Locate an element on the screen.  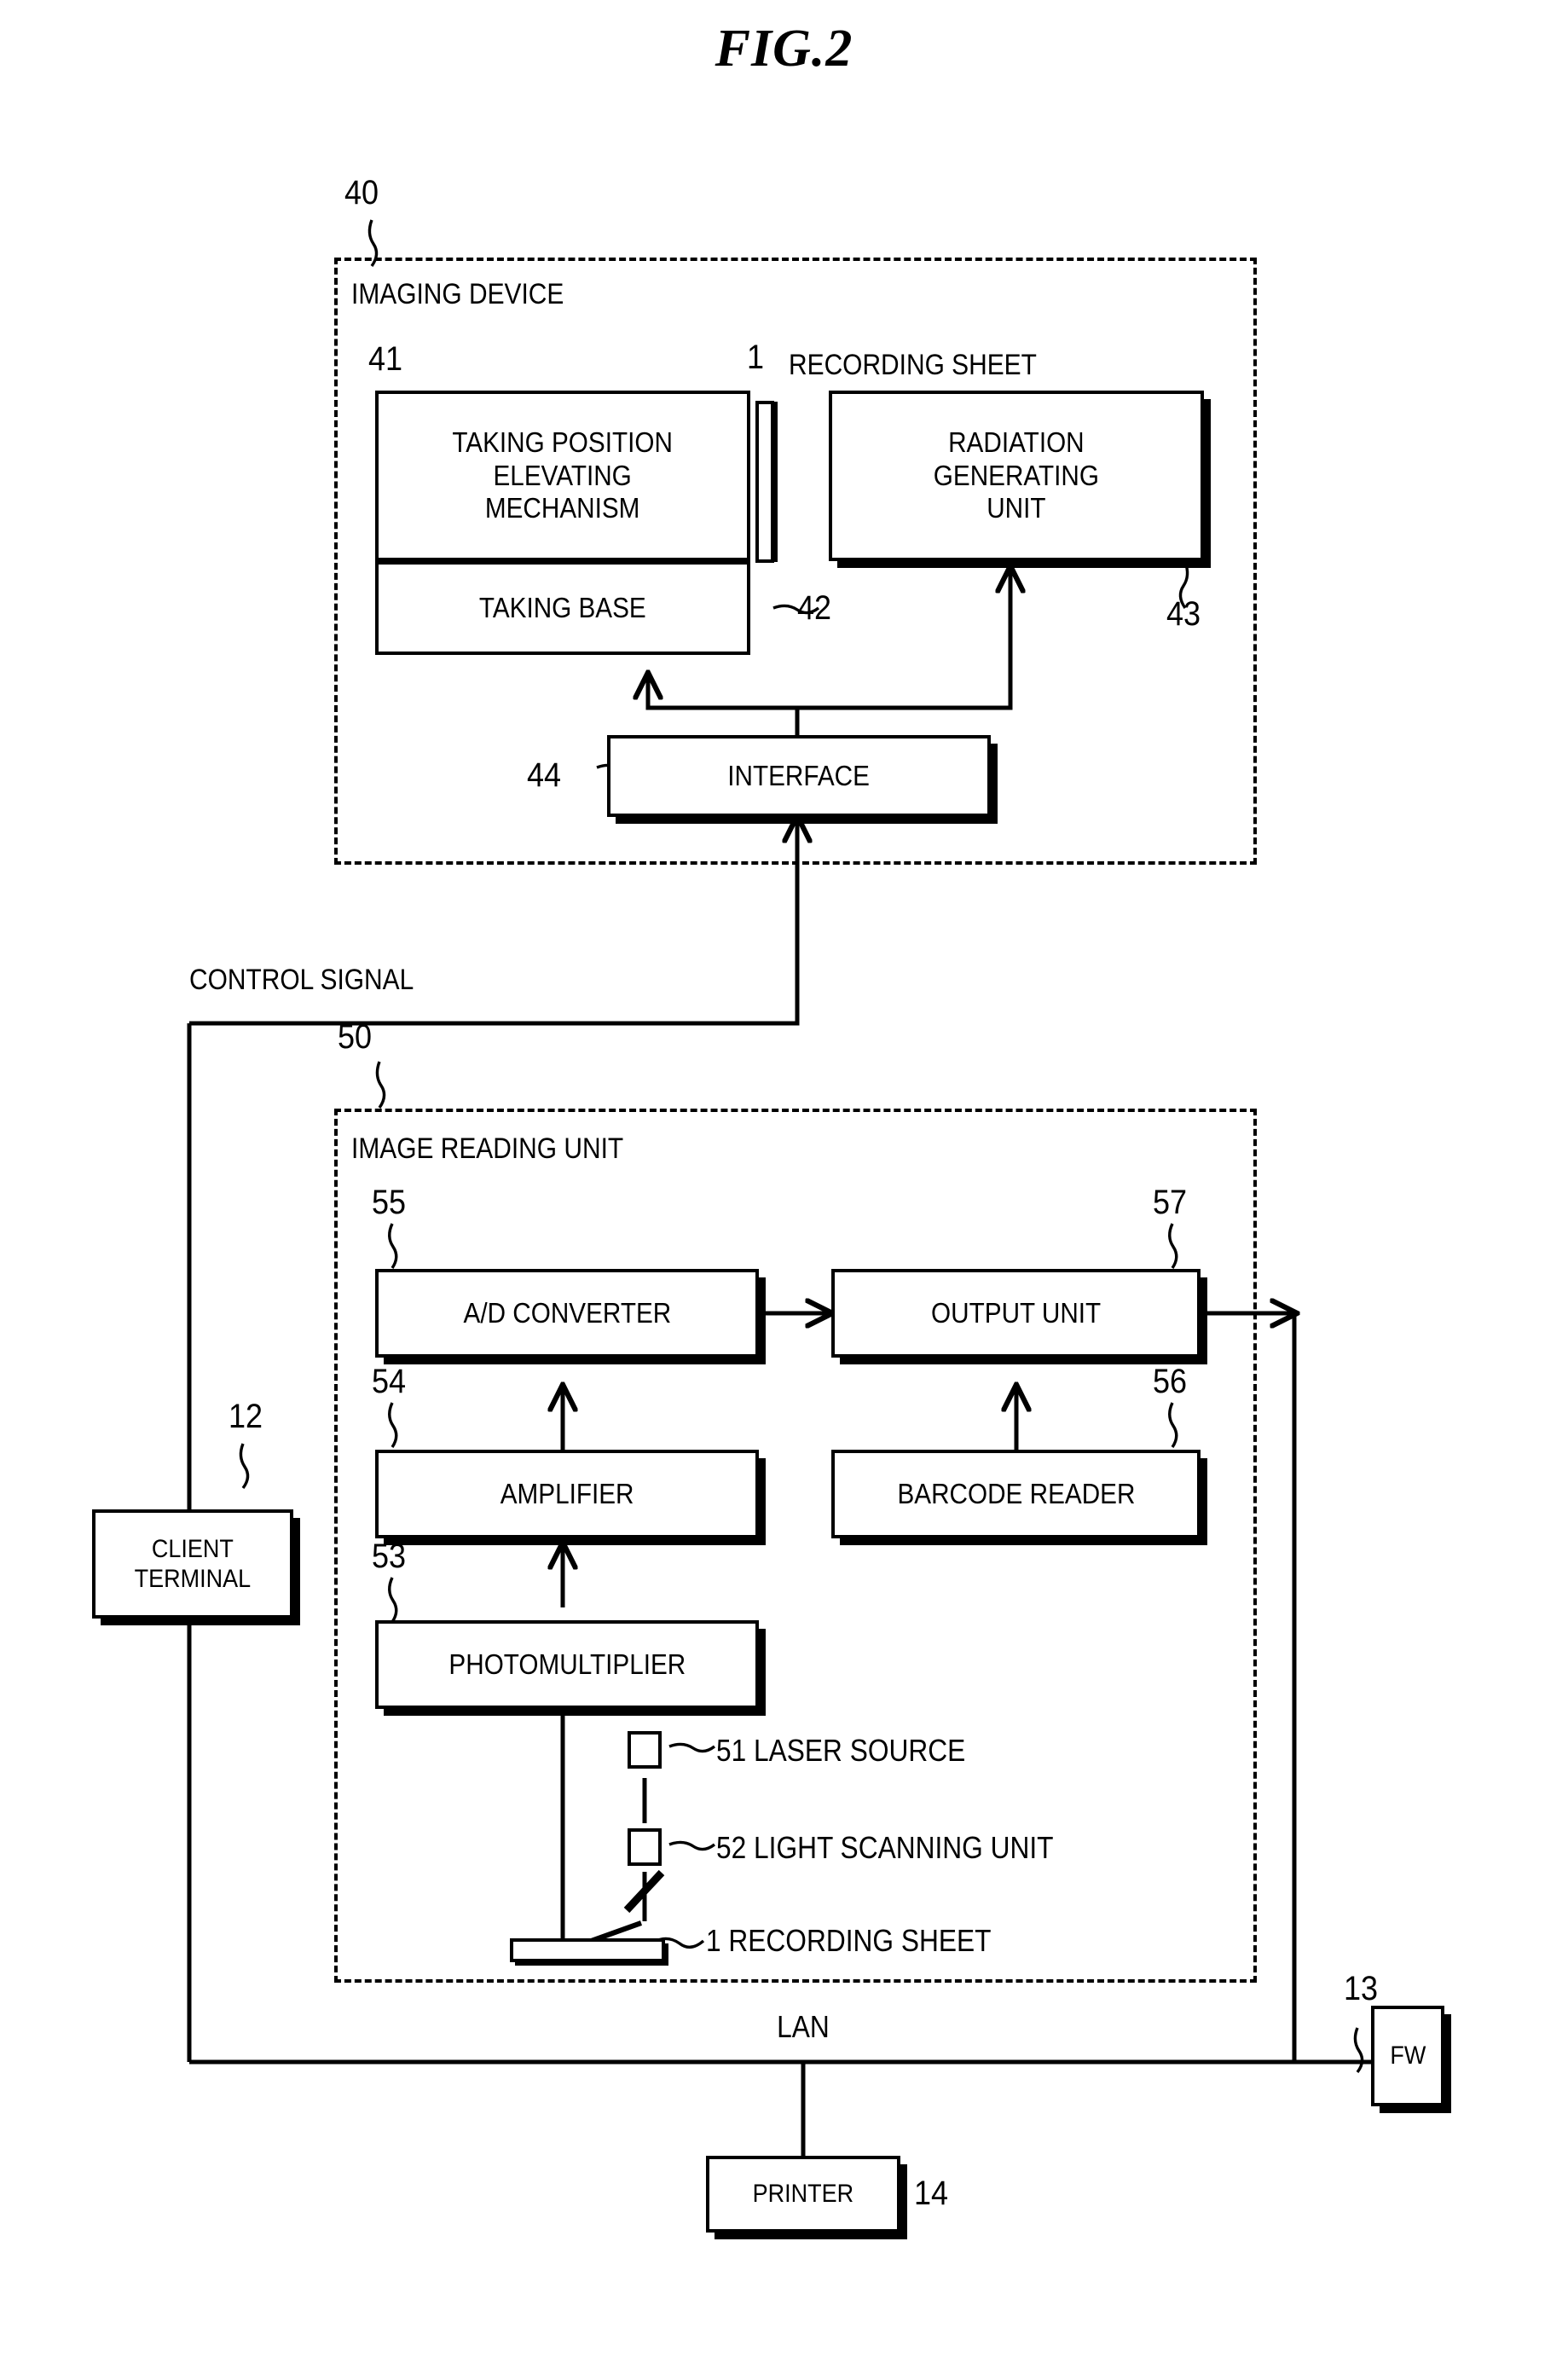
taking-position-elevating-mechanism-label: TAKING POSITION ELEVATING MECHANISM is located at coordinates (563, 475).